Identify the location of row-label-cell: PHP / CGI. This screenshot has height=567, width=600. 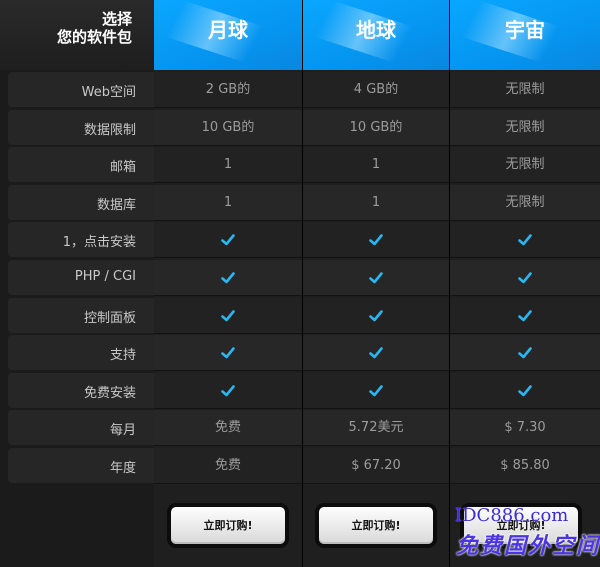
(81, 277).